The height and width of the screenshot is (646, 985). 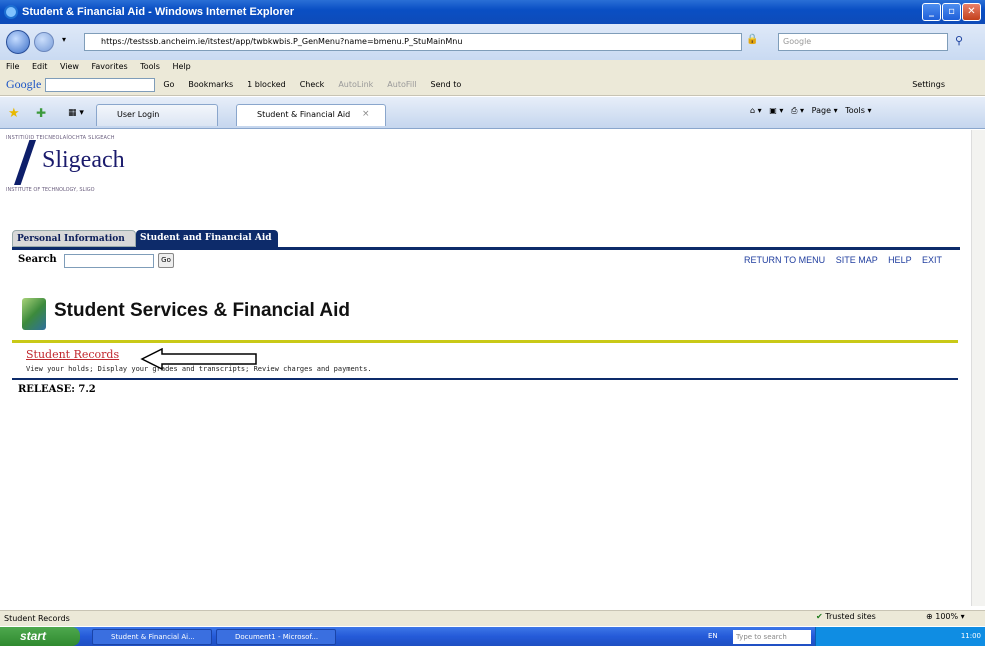 What do you see at coordinates (100, 84) in the screenshot?
I see `google-search-input` at bounding box center [100, 84].